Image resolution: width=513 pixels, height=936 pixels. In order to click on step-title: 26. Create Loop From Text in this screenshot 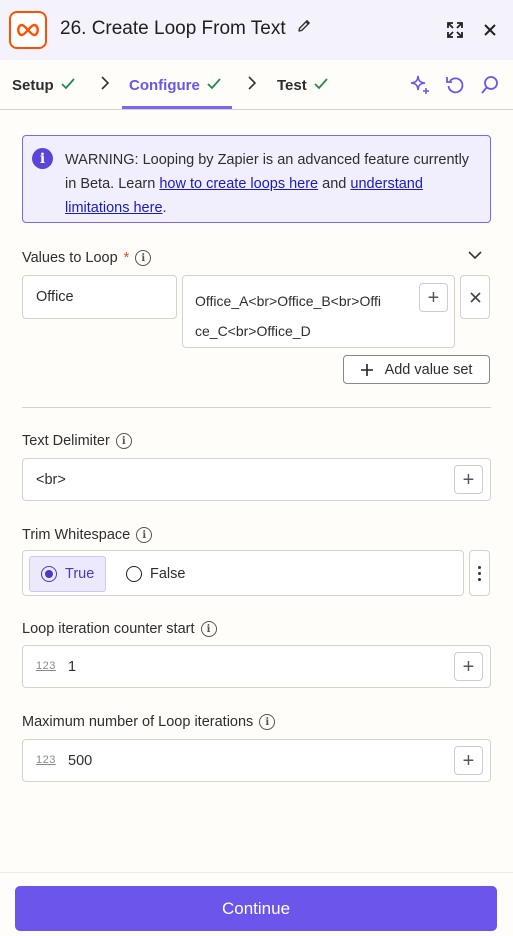, I will do `click(186, 29)`.